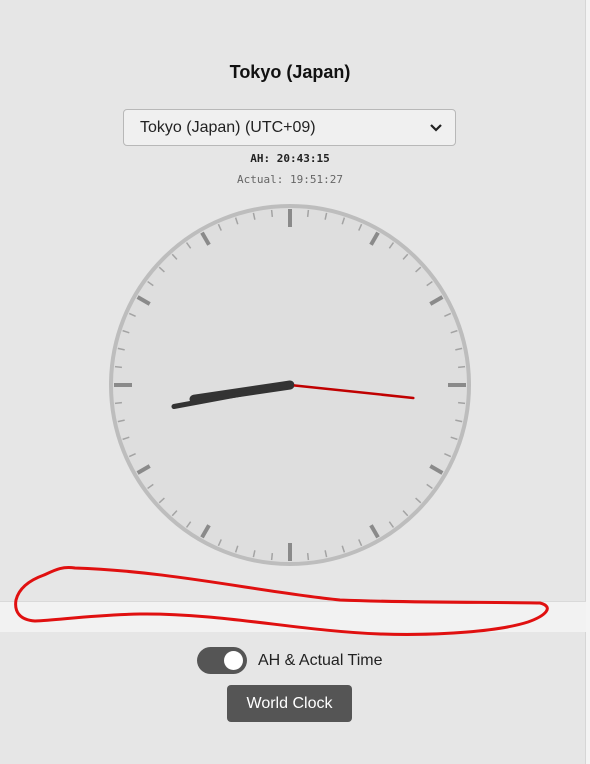 The image size is (590, 764). Describe the element at coordinates (587, 382) in the screenshot. I see `scrollbar-track` at that location.